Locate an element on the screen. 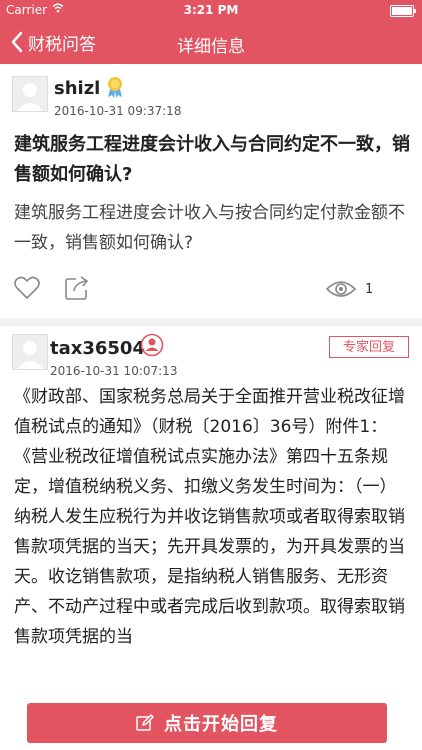 The width and height of the screenshot is (422, 750). answer-time: 2016-10-31 10:07:13 is located at coordinates (114, 371).